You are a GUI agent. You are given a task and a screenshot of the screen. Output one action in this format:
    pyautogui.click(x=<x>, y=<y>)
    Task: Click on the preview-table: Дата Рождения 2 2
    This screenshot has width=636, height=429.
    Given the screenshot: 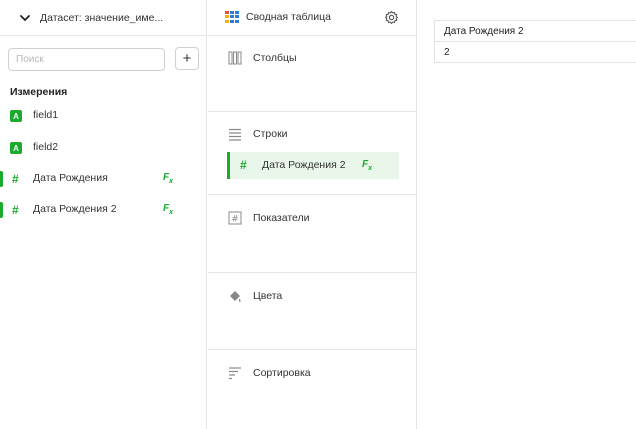 What is the action you would take?
    pyautogui.click(x=535, y=41)
    